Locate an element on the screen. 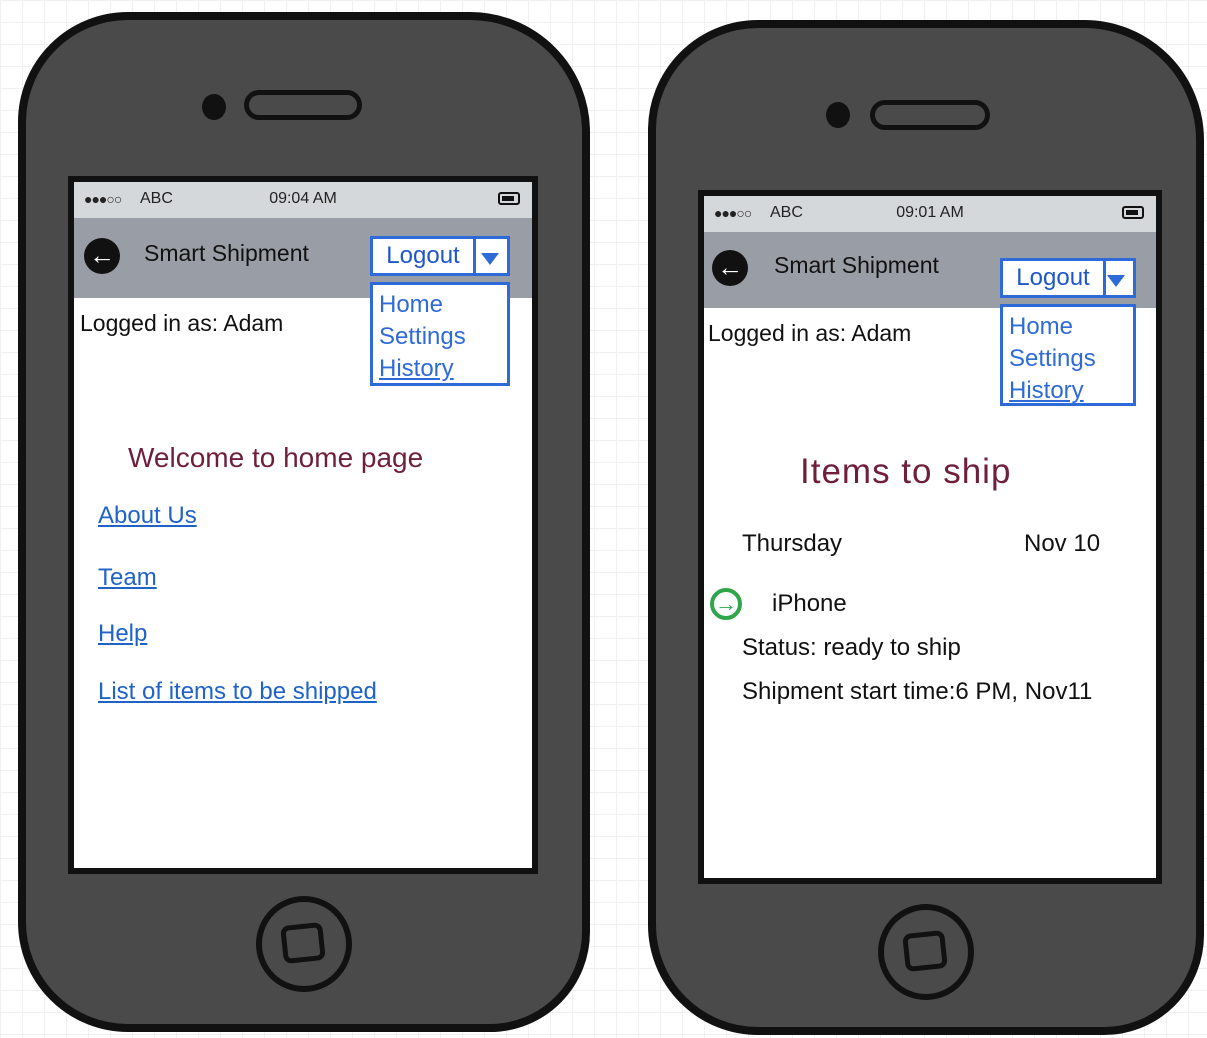 Image resolution: width=1207 pixels, height=1038 pixels. clock-label: 09:01 AM is located at coordinates (930, 212).